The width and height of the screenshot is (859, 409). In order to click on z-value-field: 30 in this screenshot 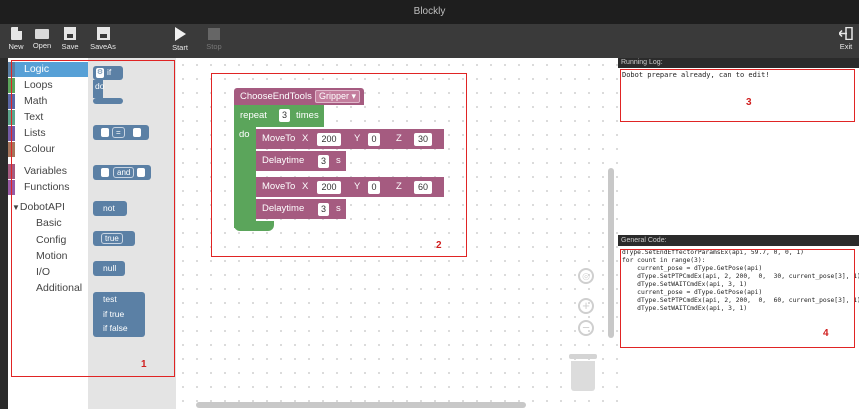, I will do `click(423, 139)`.